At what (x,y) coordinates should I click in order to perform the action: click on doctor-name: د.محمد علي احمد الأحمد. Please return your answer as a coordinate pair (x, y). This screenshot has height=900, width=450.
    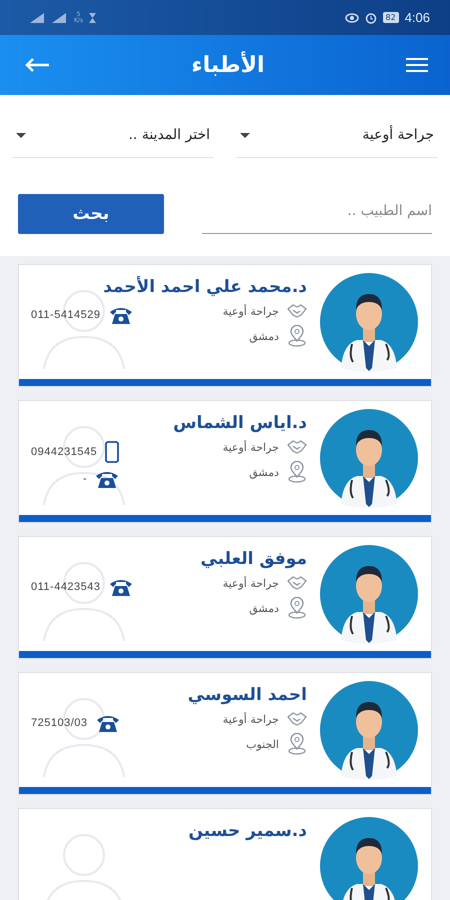
    Looking at the image, I should click on (204, 287).